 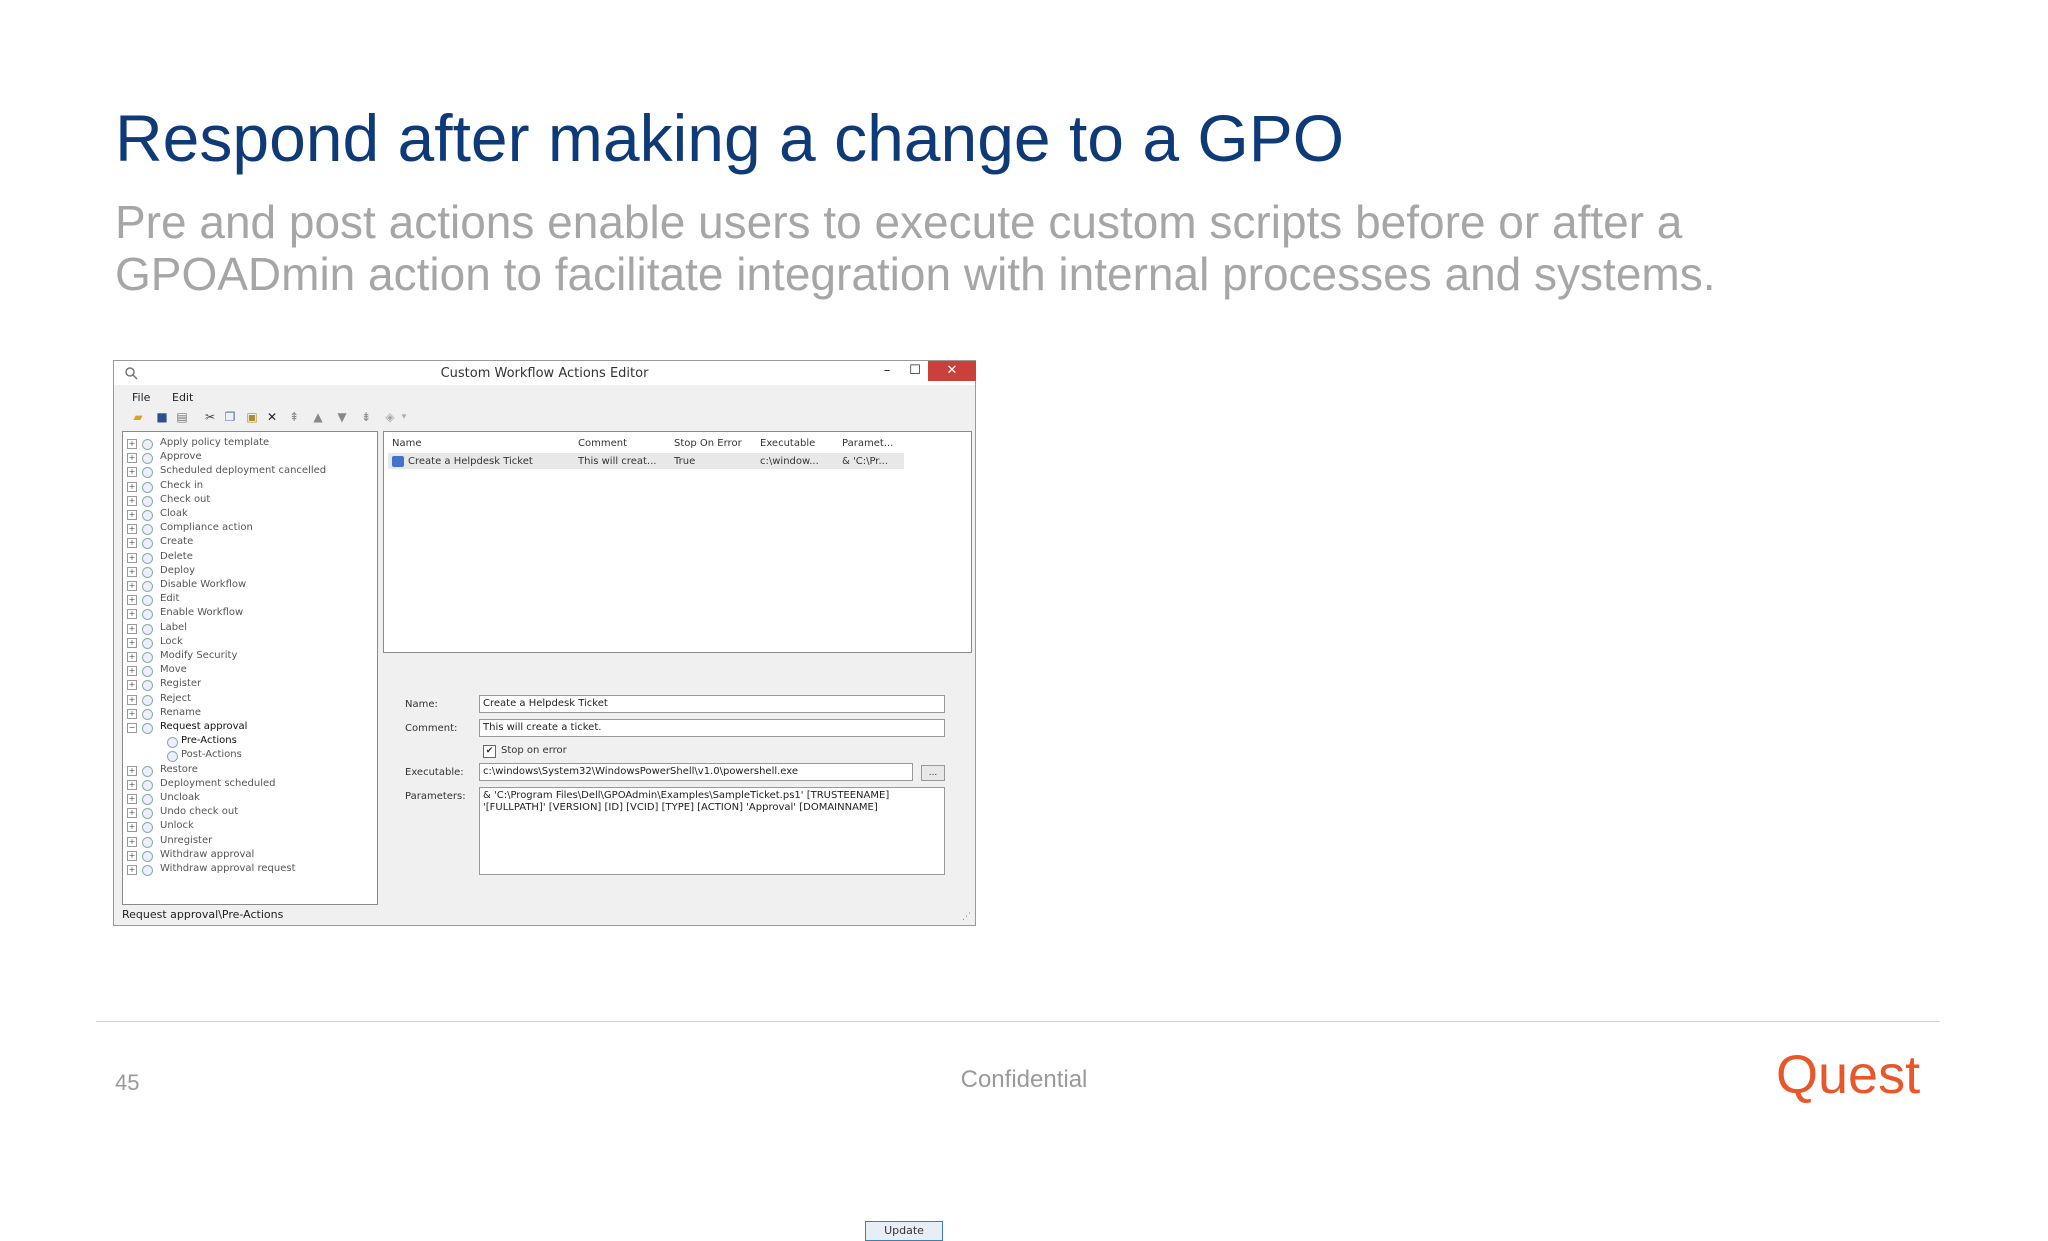 I want to click on maximize-button: ☐, so click(x=915, y=371).